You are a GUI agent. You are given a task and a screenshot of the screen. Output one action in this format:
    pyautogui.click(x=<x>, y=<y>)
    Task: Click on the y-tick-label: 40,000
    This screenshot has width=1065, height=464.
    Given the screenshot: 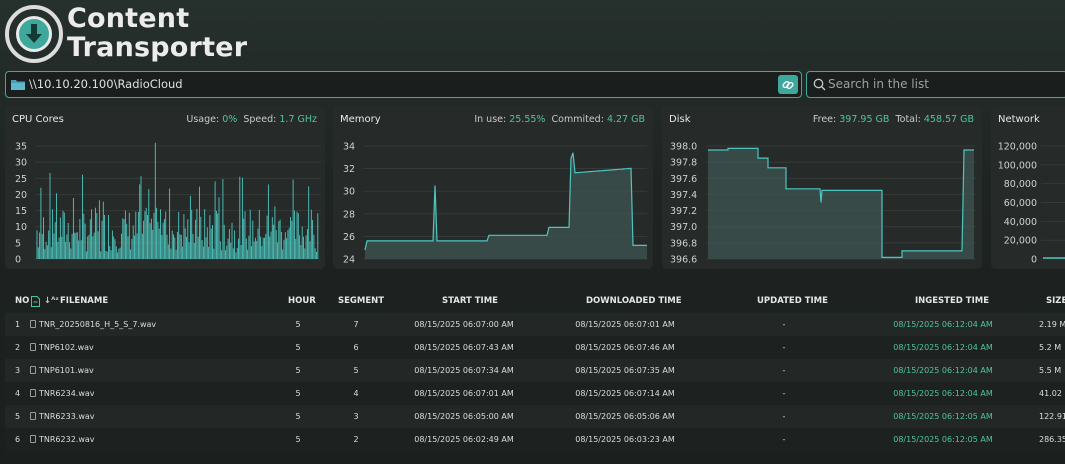 What is the action you would take?
    pyautogui.click(x=1020, y=222)
    